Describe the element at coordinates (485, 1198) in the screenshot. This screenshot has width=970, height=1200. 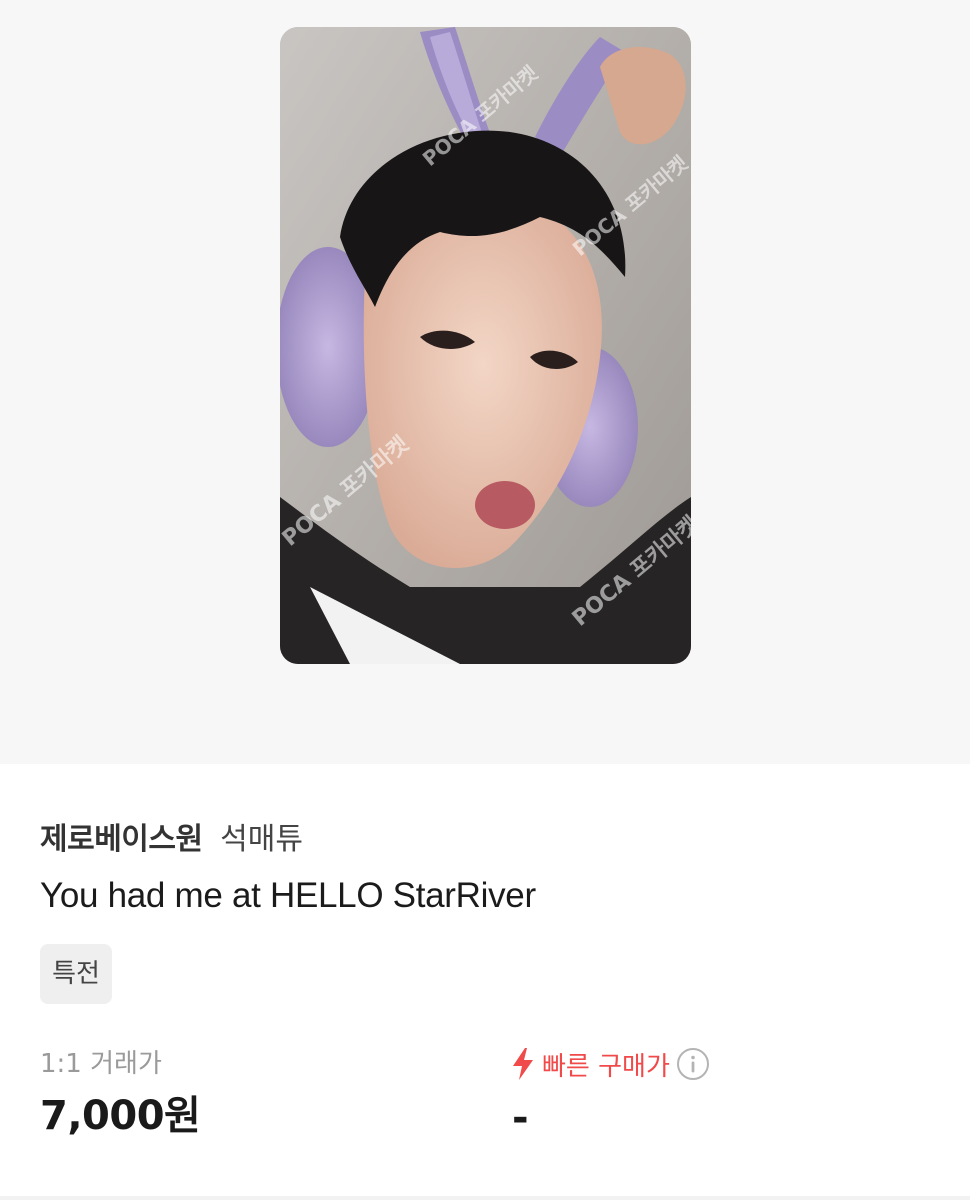
I see `divider` at that location.